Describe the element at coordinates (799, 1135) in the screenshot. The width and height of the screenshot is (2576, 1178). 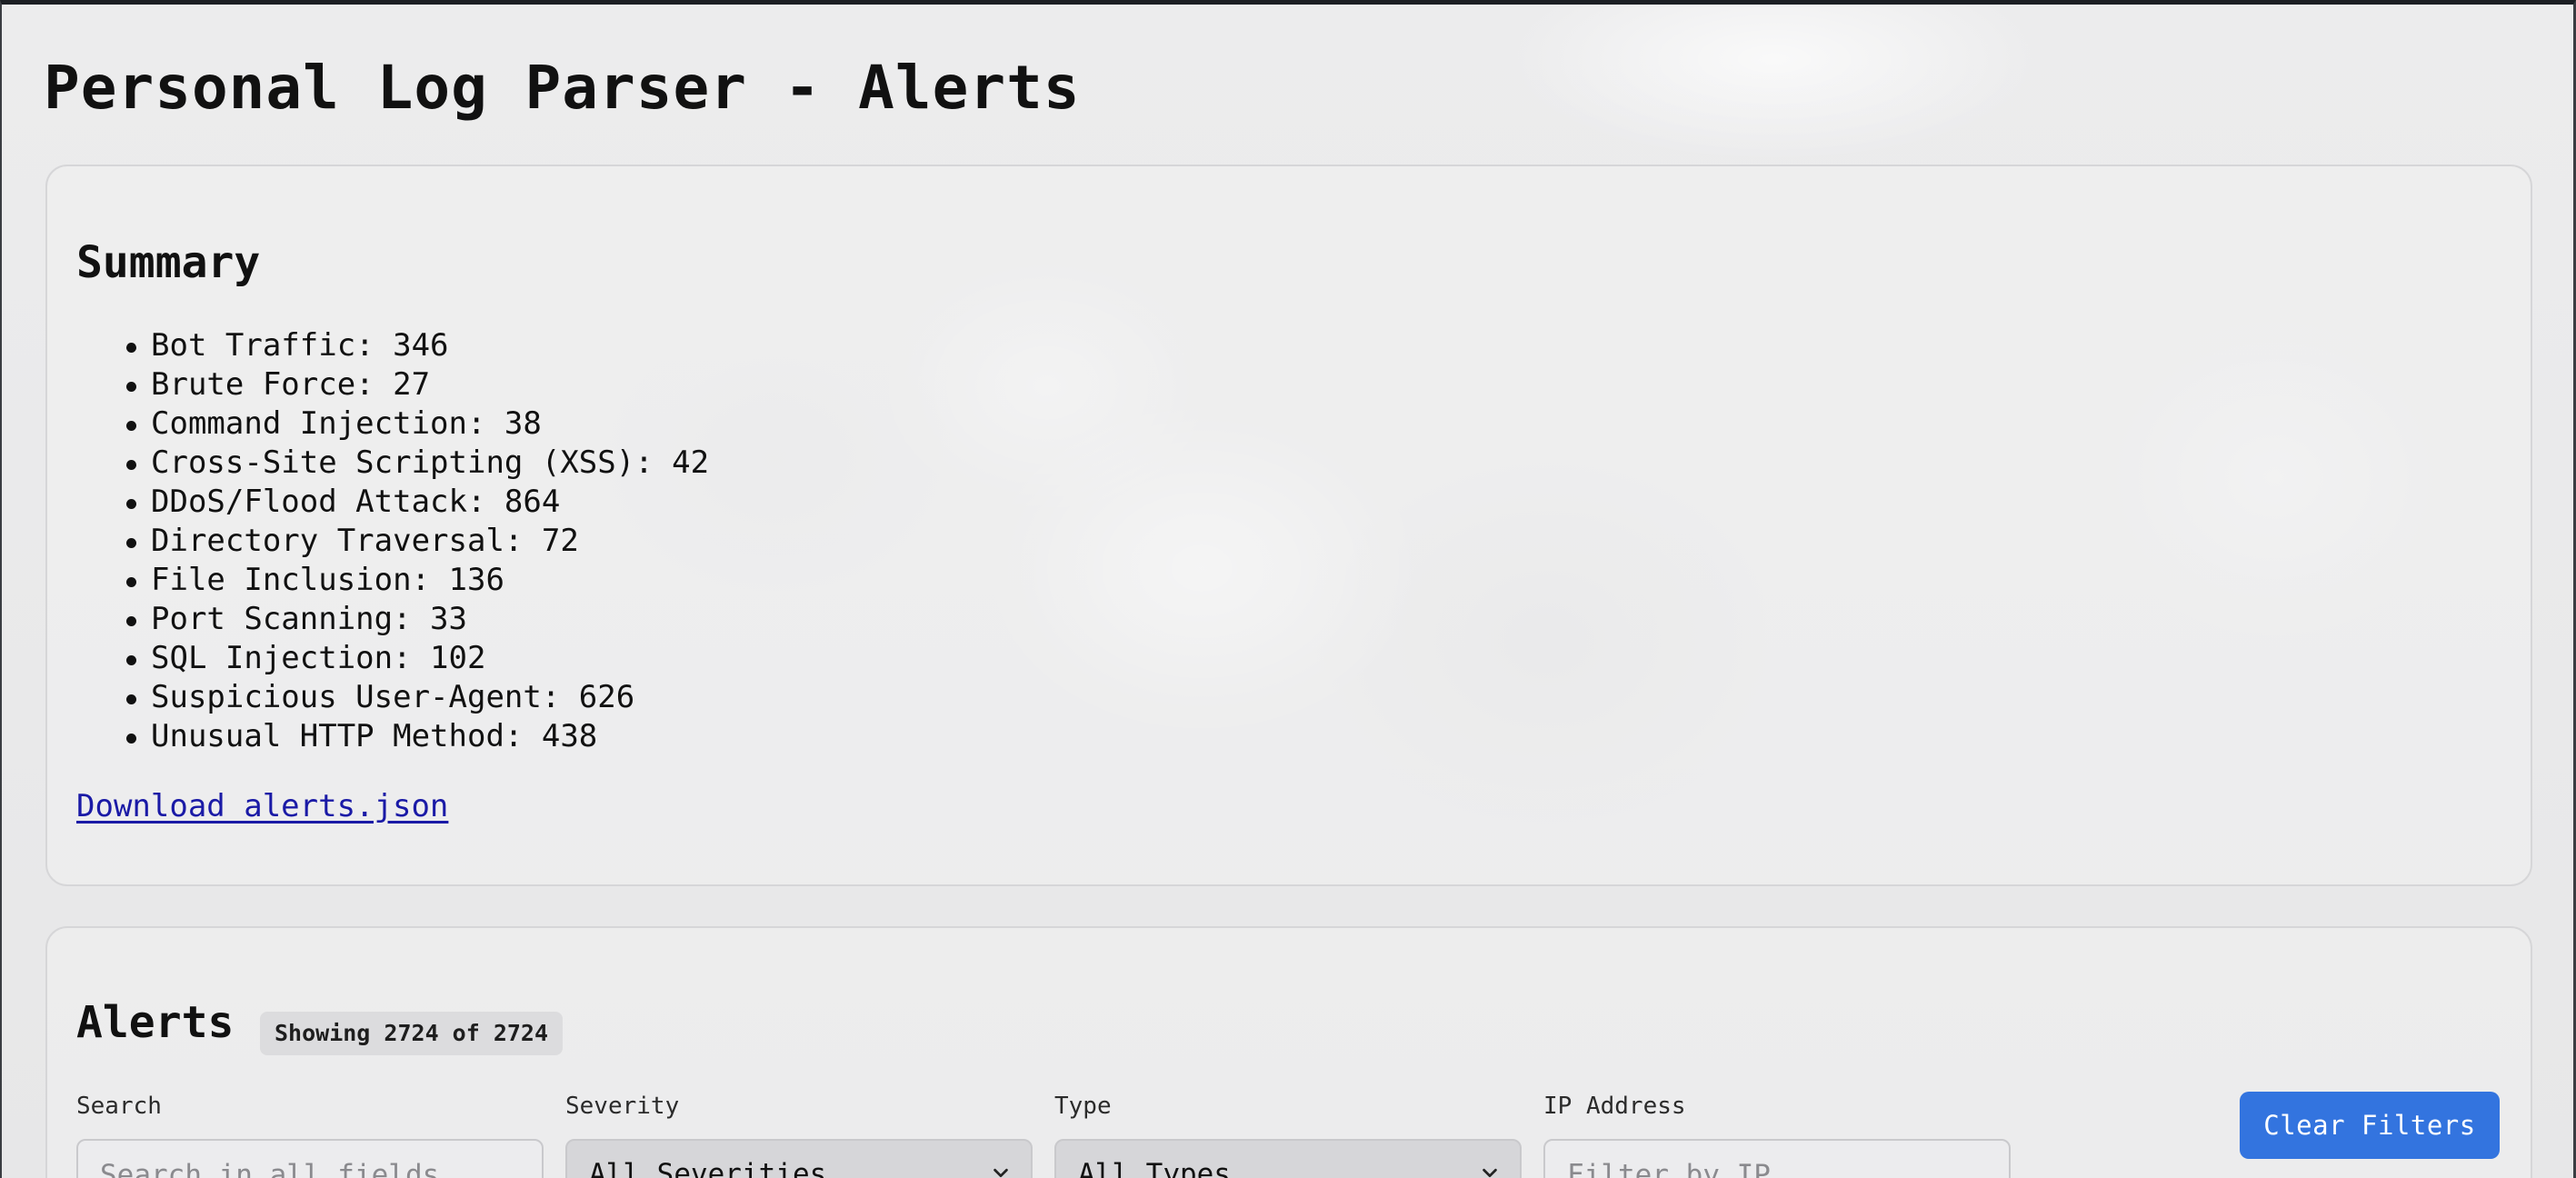
I see `severity-filter: Severity All Severities` at that location.